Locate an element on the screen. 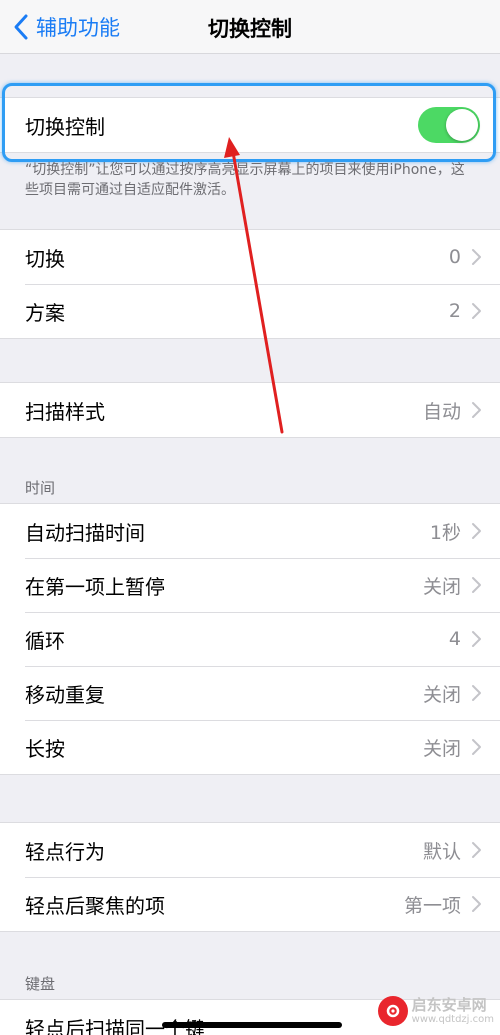 The image size is (500, 1035). row-label: 方案 is located at coordinates (45, 312).